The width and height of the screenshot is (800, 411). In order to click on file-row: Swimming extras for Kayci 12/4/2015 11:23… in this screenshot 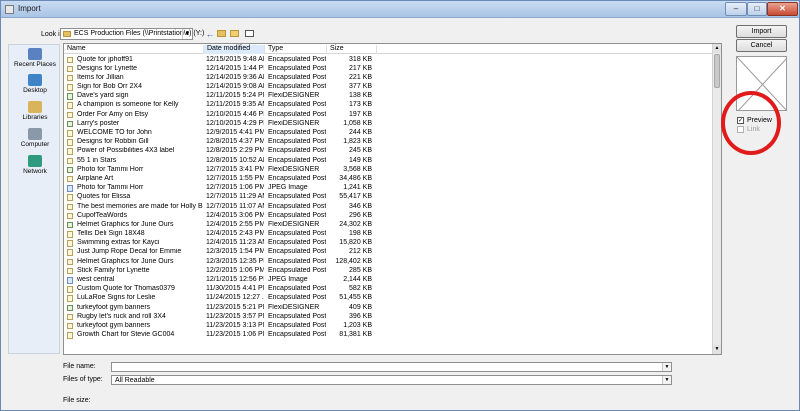, I will do `click(388, 243)`.